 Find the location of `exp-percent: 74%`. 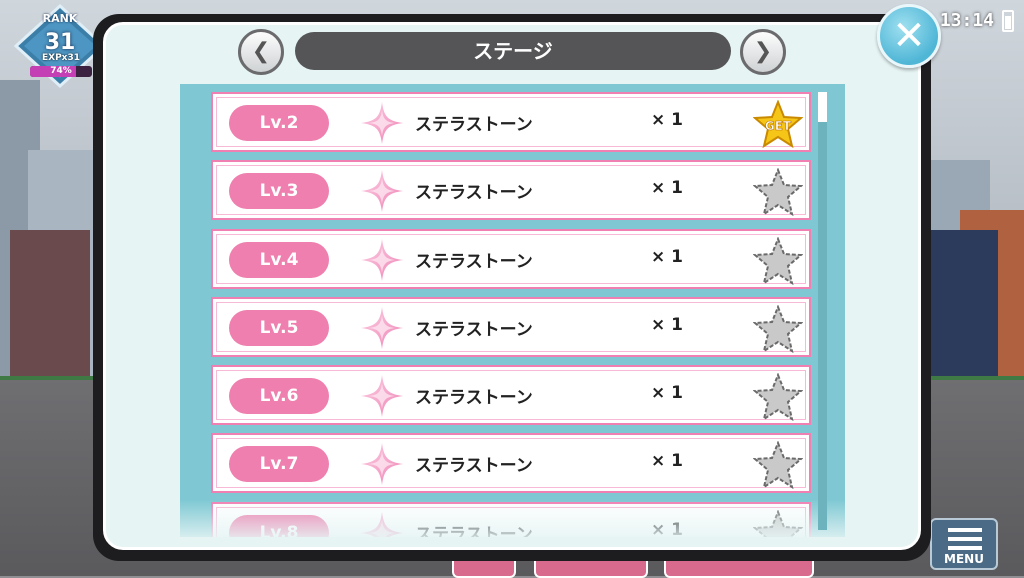

exp-percent: 74% is located at coordinates (61, 71).